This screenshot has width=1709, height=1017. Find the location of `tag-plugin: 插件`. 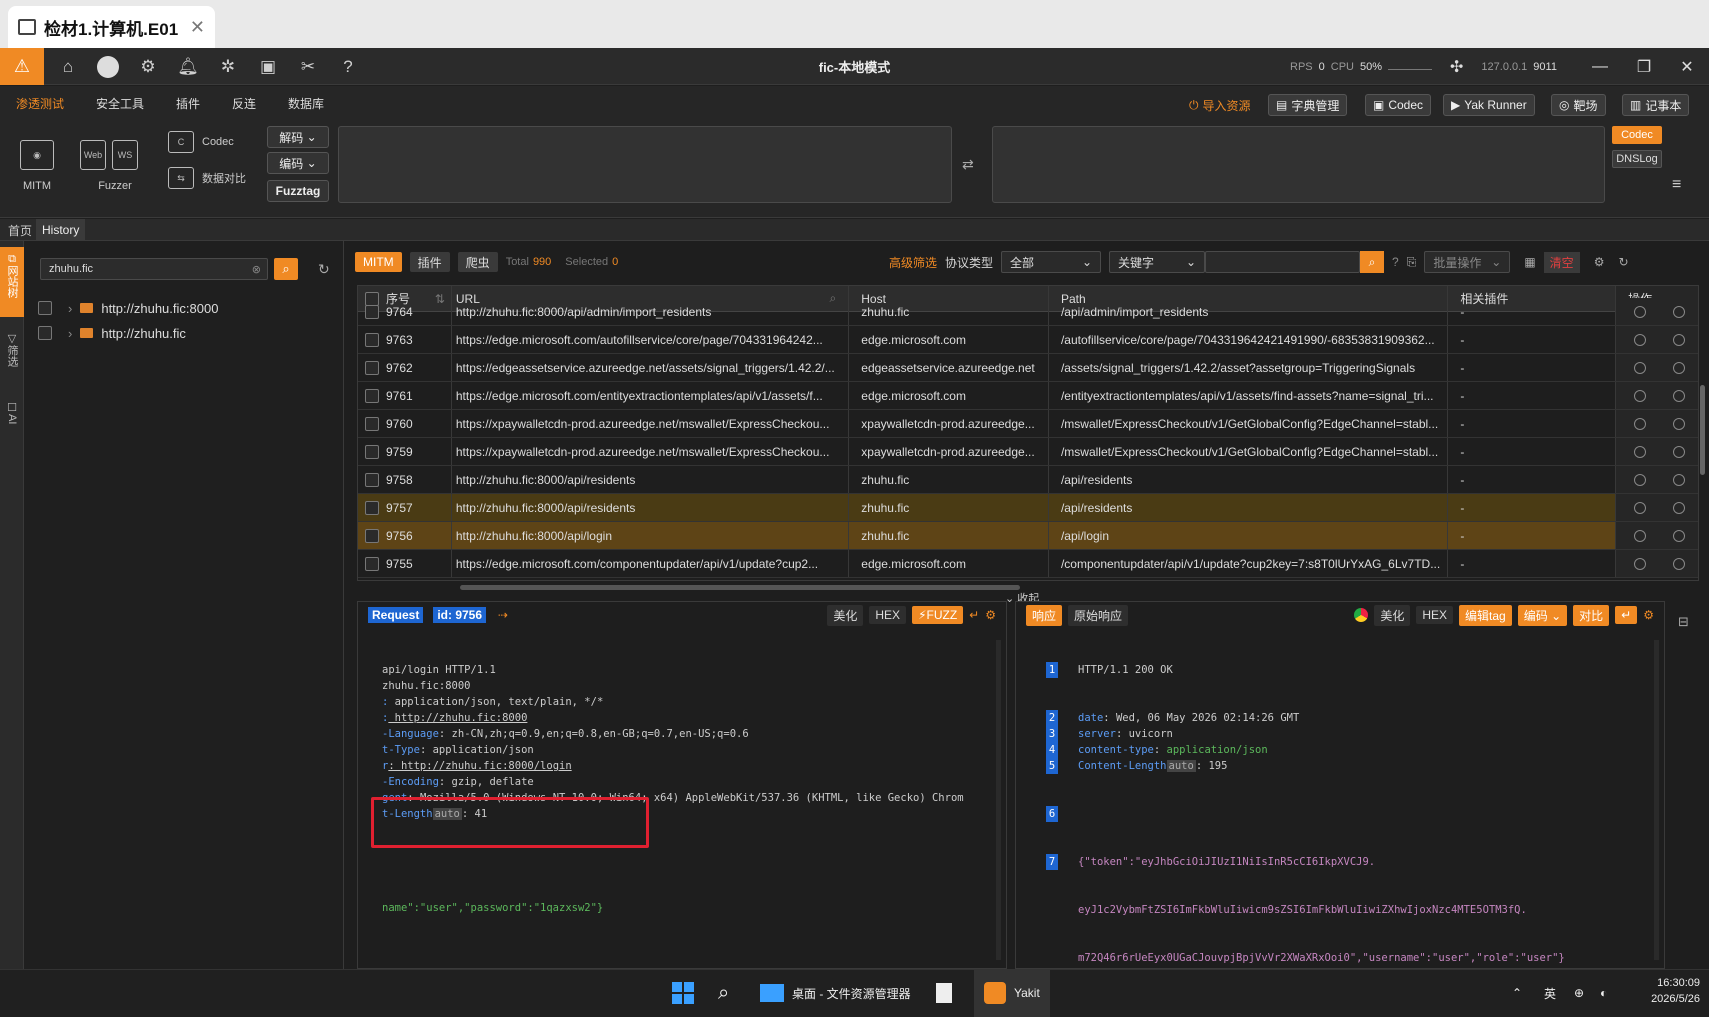

tag-plugin: 插件 is located at coordinates (429, 262).